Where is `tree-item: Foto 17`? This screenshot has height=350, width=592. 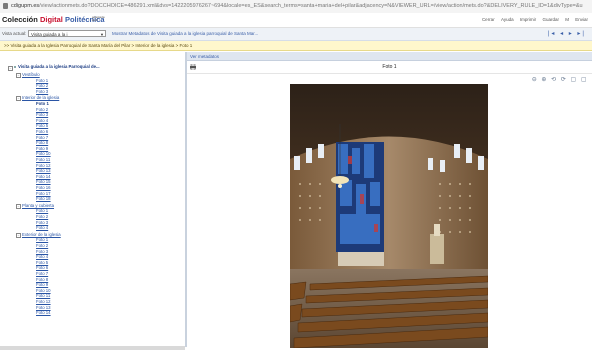
tree-item: Foto 17 is located at coordinates (43, 193).